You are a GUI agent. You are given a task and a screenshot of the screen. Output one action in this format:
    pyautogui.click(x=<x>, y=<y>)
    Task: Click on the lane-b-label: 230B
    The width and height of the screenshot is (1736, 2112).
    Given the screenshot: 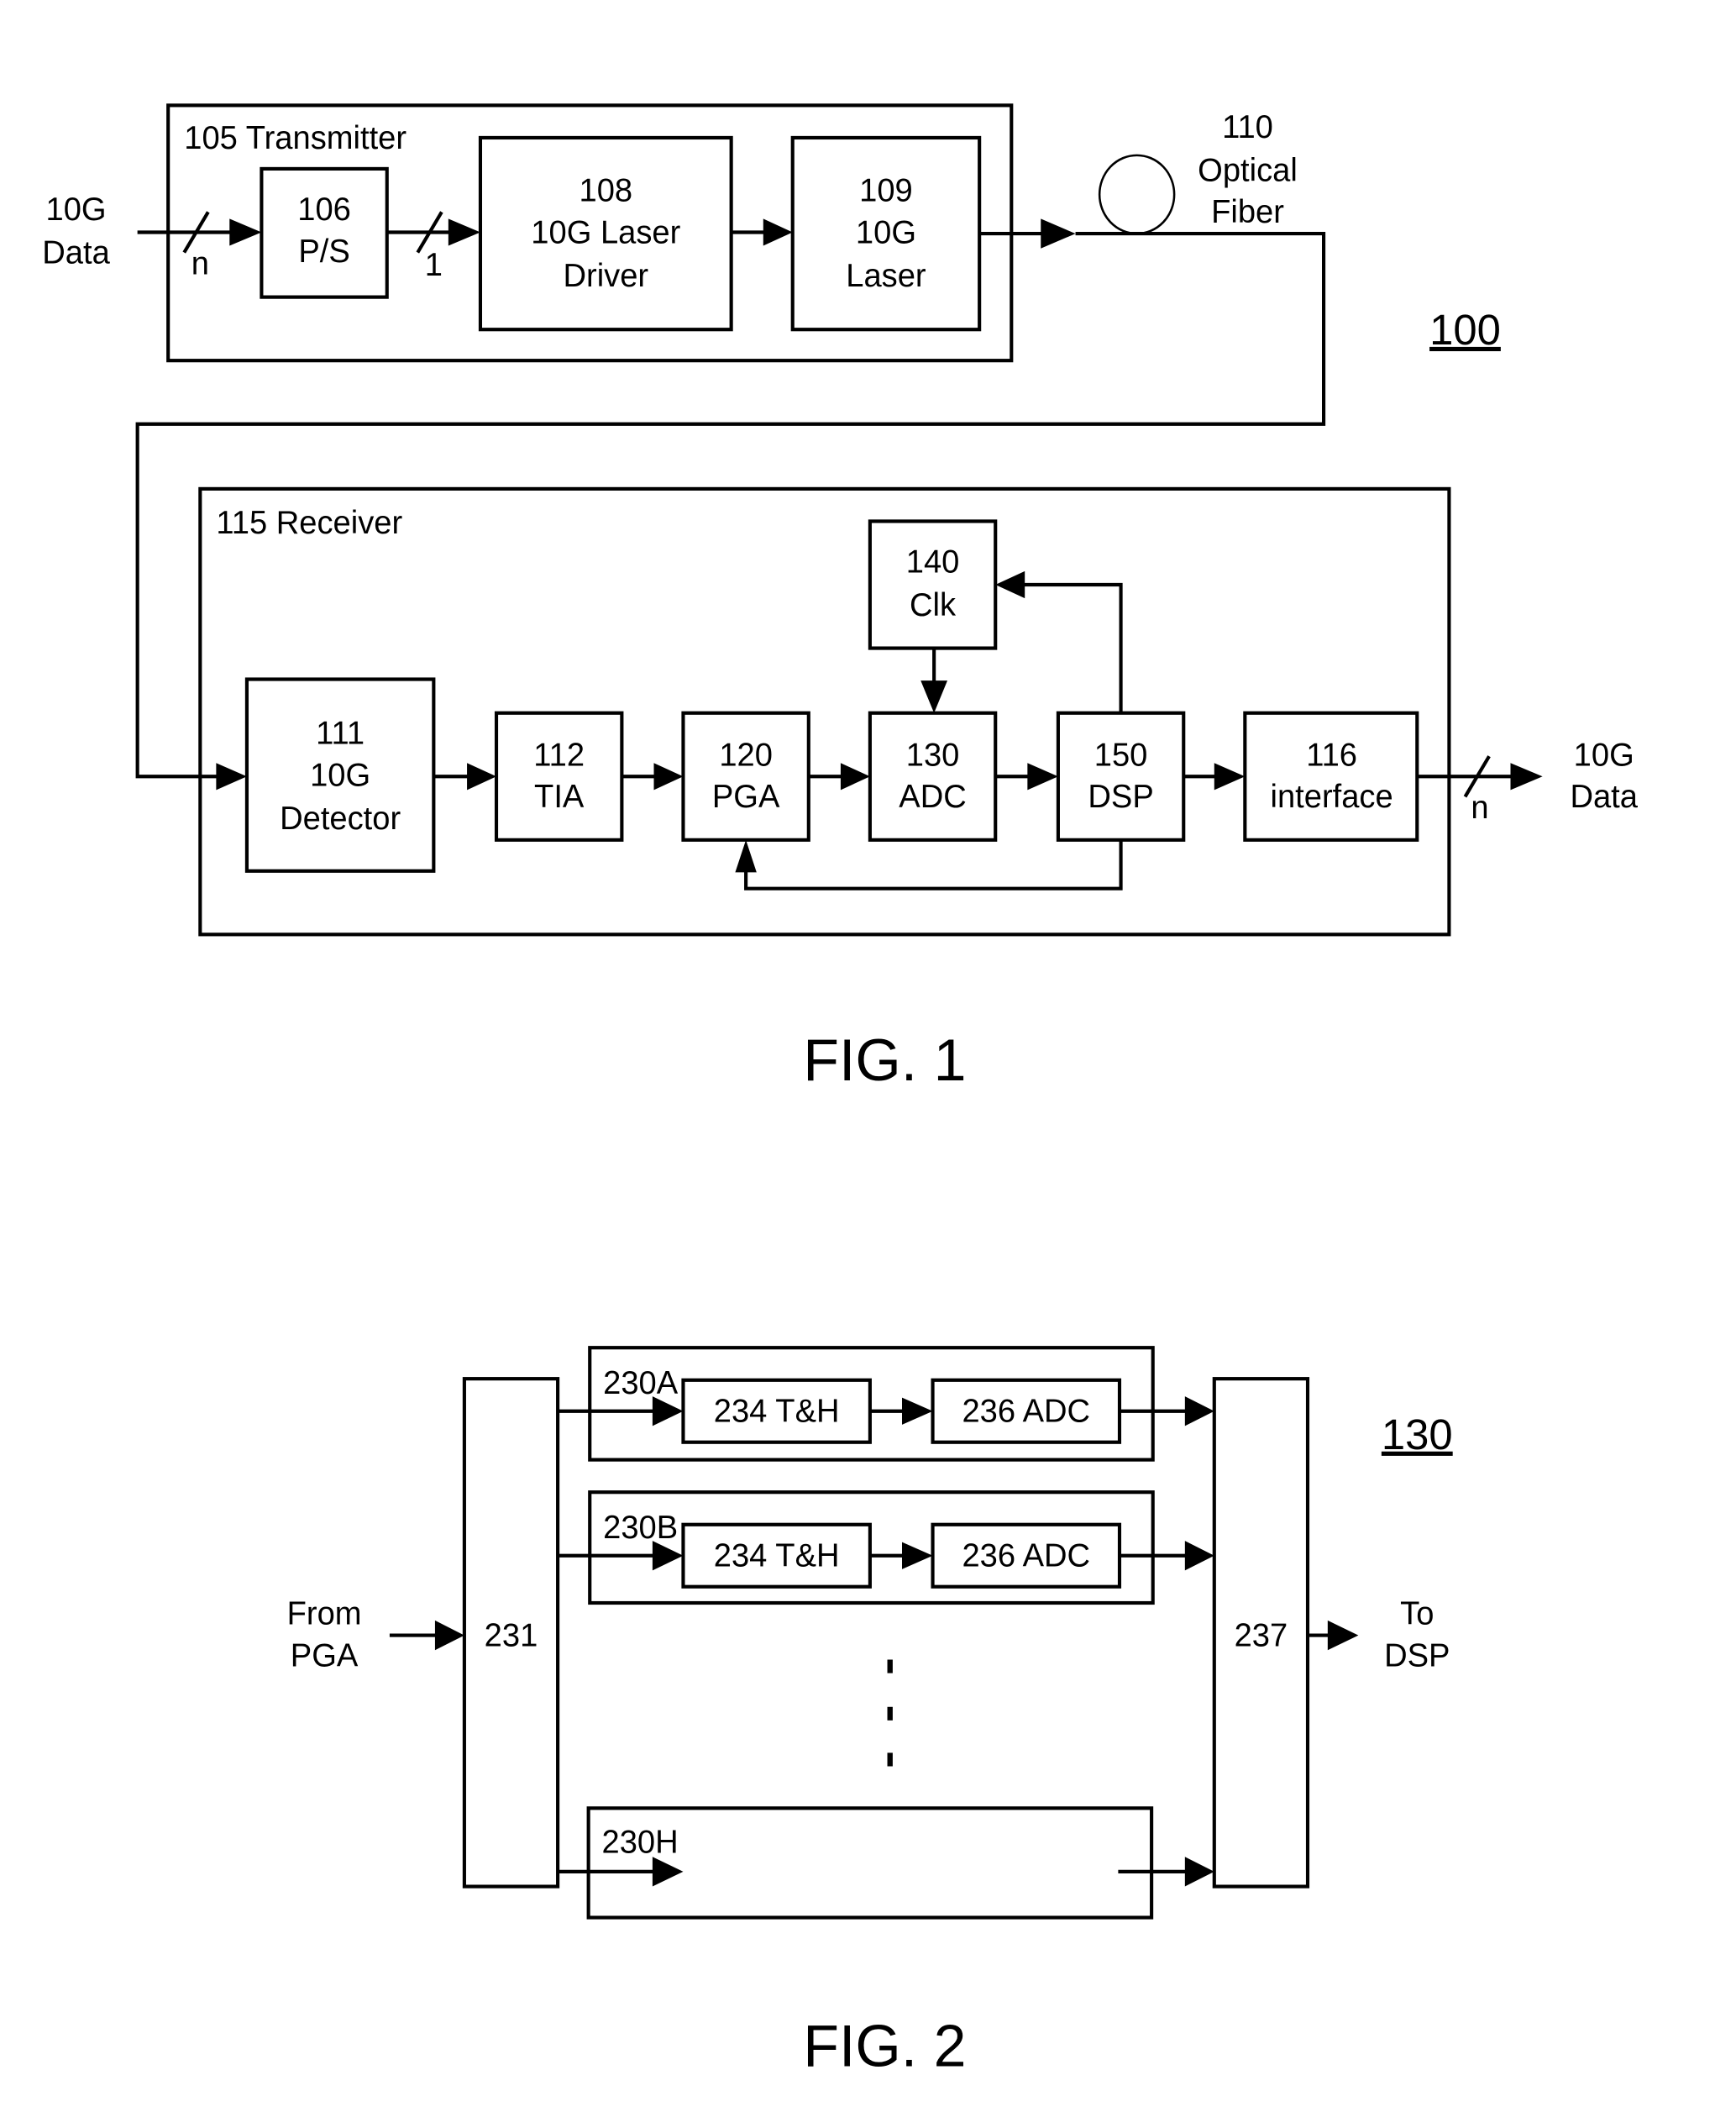 What is the action you would take?
    pyautogui.click(x=640, y=1528)
    